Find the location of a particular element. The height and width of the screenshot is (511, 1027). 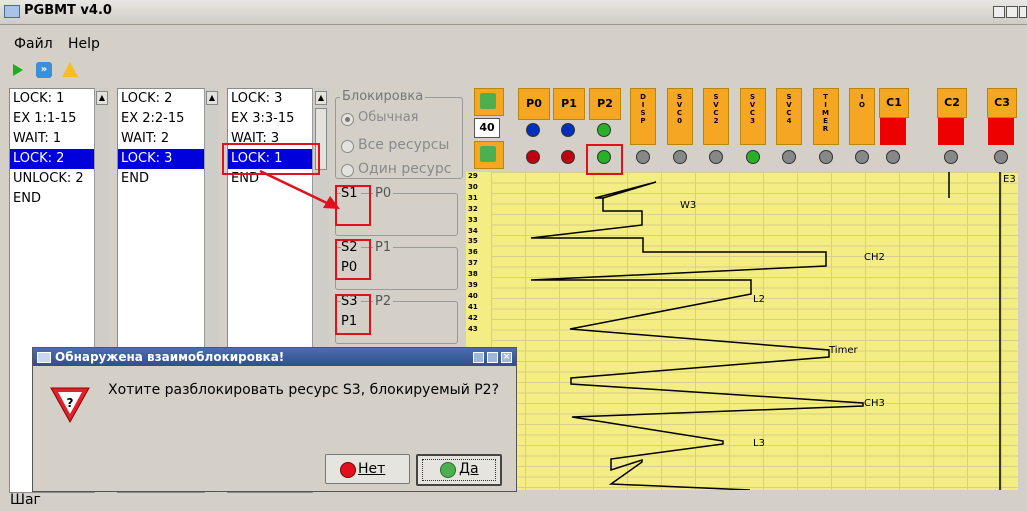

play-icon is located at coordinates (18, 70).